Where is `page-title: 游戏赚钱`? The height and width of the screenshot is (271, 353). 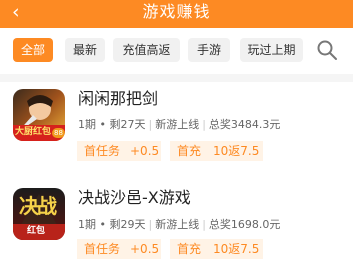 page-title: 游戏赚钱 is located at coordinates (176, 11).